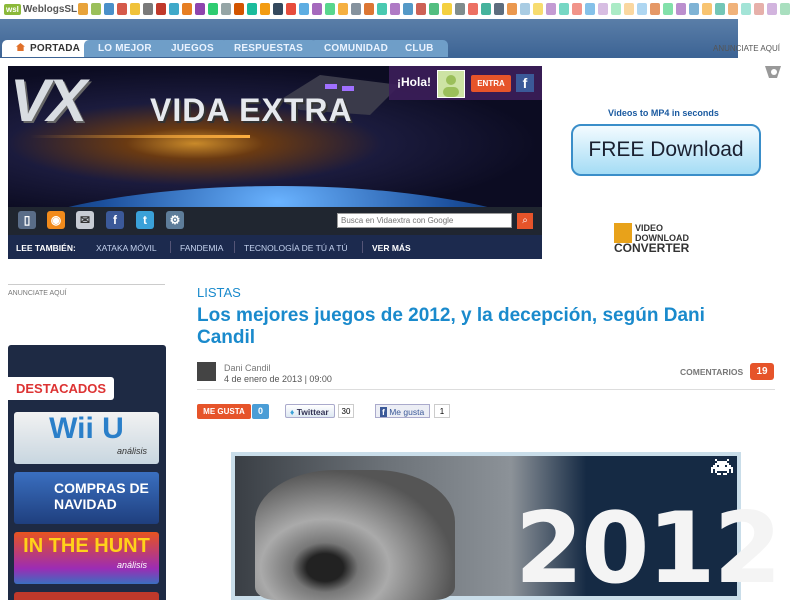 The image size is (800, 606). I want to click on ad-download-button: FREE Download, so click(666, 150).